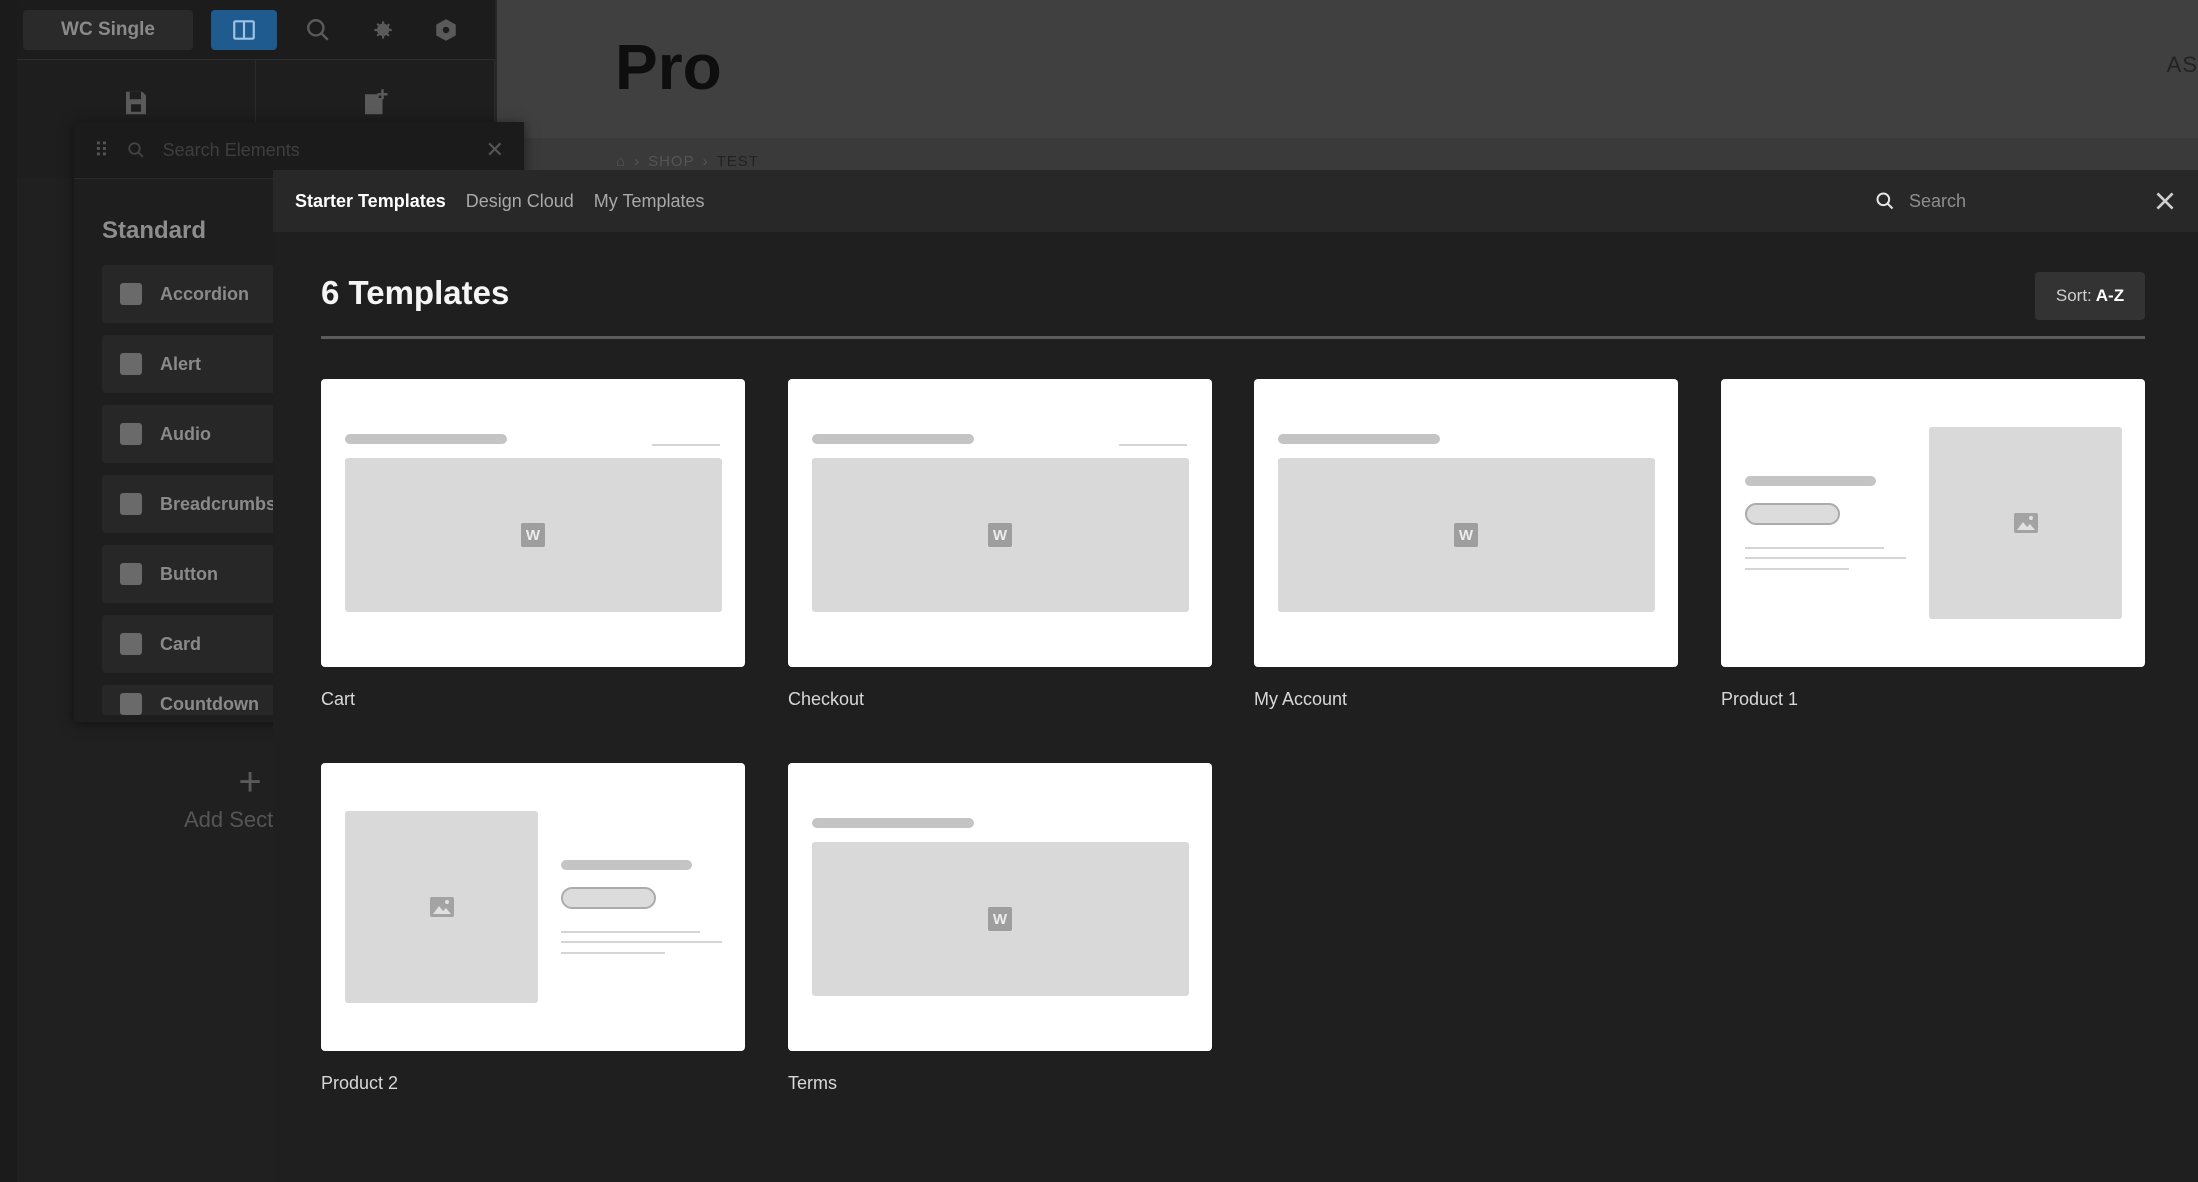 The width and height of the screenshot is (2198, 1182). What do you see at coordinates (649, 201) in the screenshot?
I see `tab-my-templates: My Templates` at bounding box center [649, 201].